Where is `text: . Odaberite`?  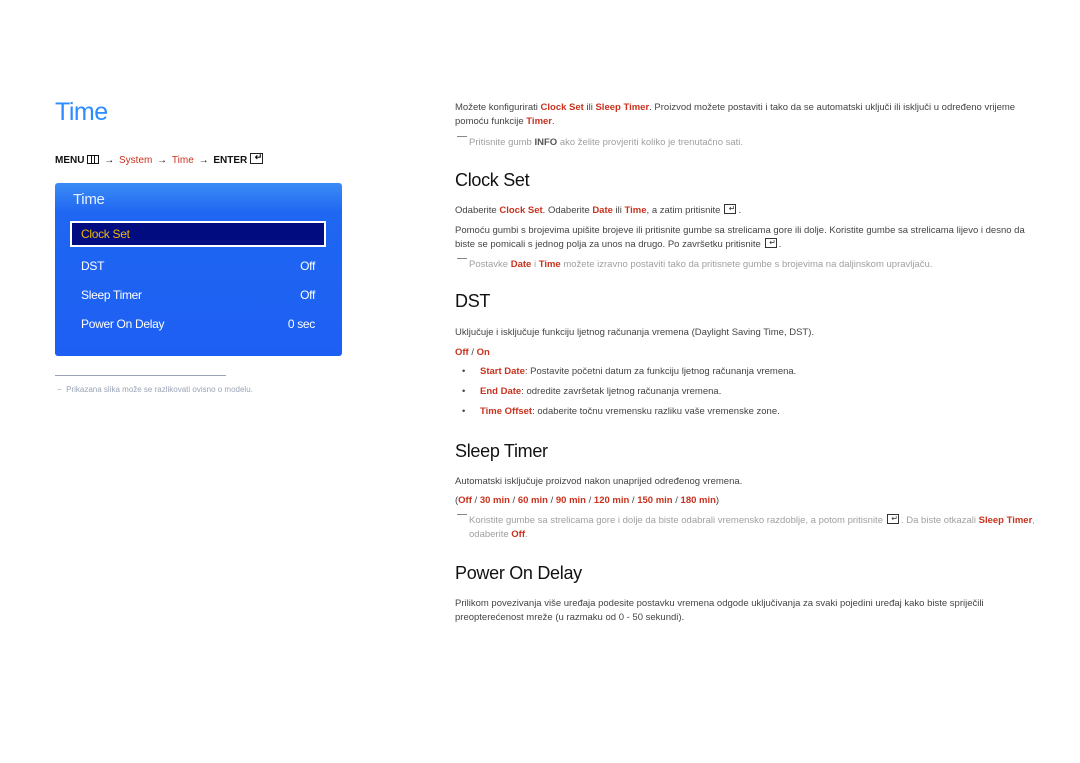
text: . Odaberite is located at coordinates (567, 210).